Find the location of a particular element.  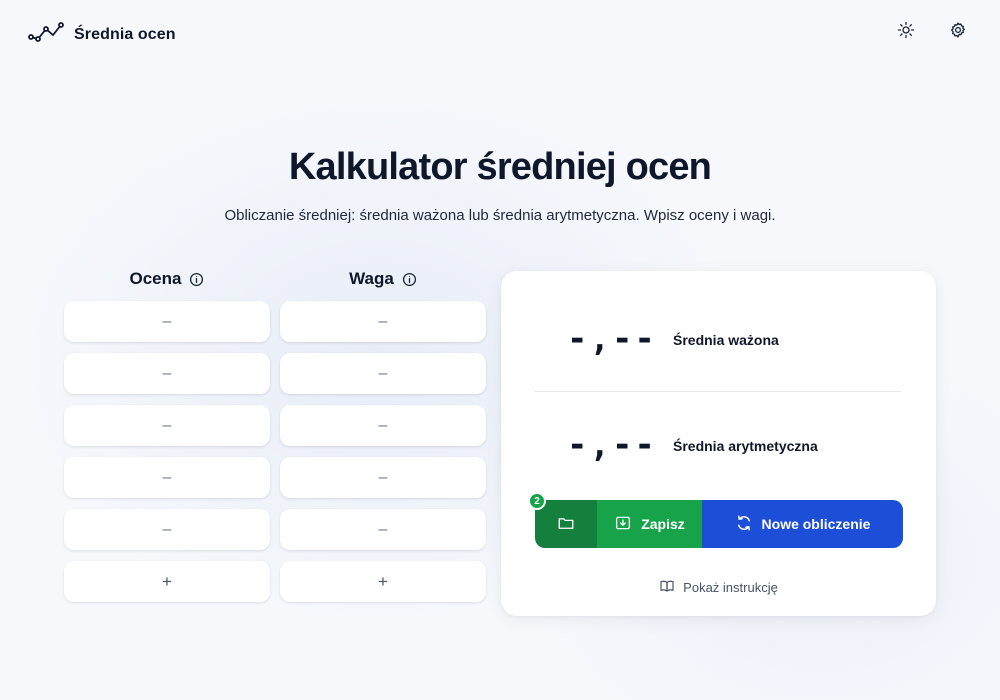

save-label: Zapisz is located at coordinates (663, 524).